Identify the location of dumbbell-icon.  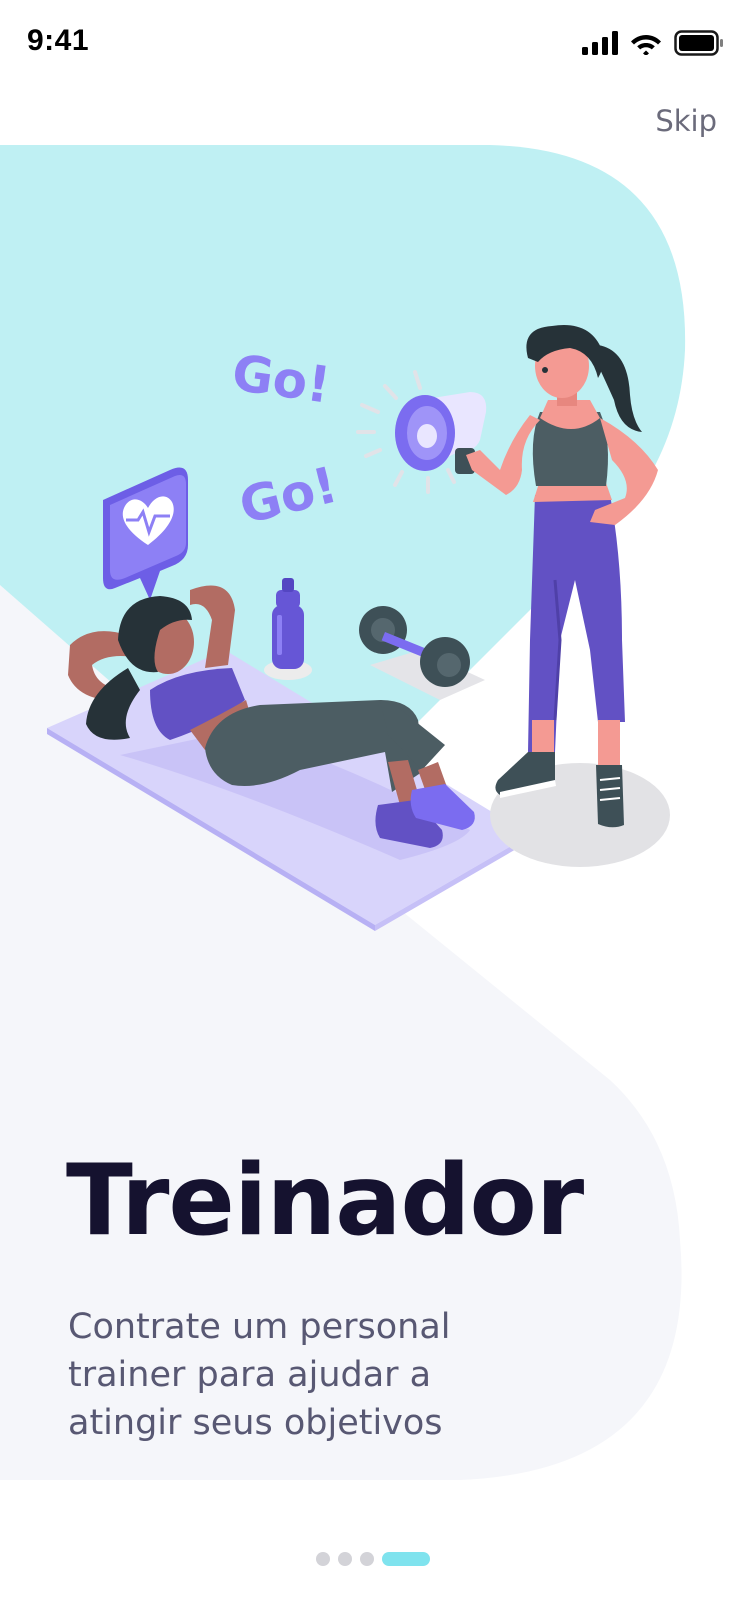
(422, 653).